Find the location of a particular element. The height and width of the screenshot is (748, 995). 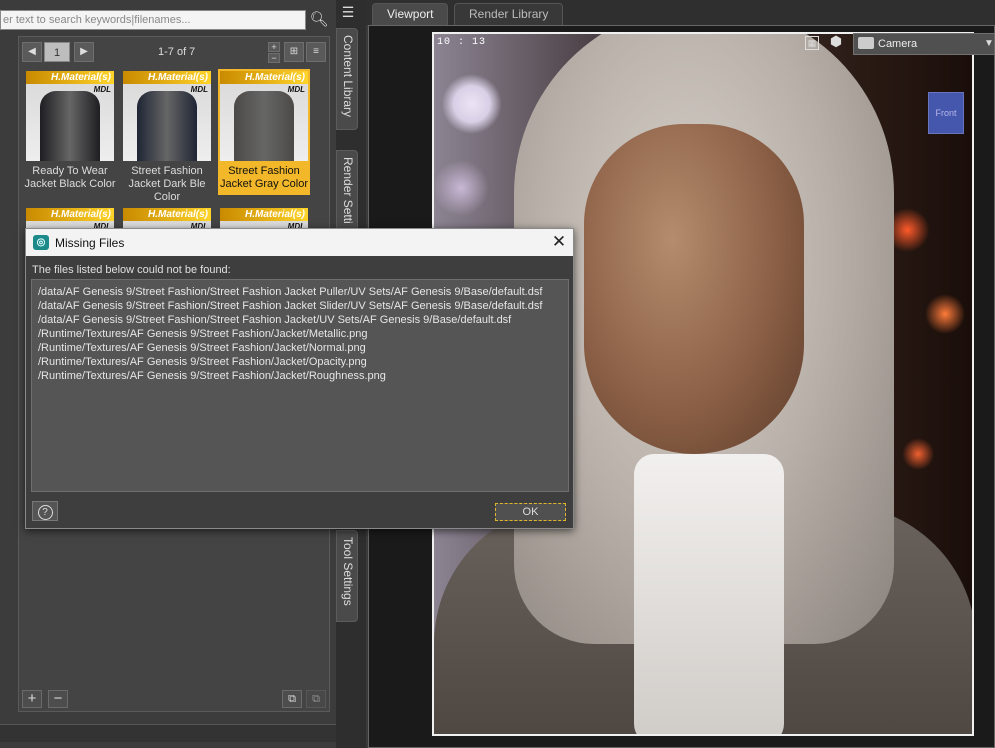

copy-icon: ⧉ is located at coordinates (292, 699).